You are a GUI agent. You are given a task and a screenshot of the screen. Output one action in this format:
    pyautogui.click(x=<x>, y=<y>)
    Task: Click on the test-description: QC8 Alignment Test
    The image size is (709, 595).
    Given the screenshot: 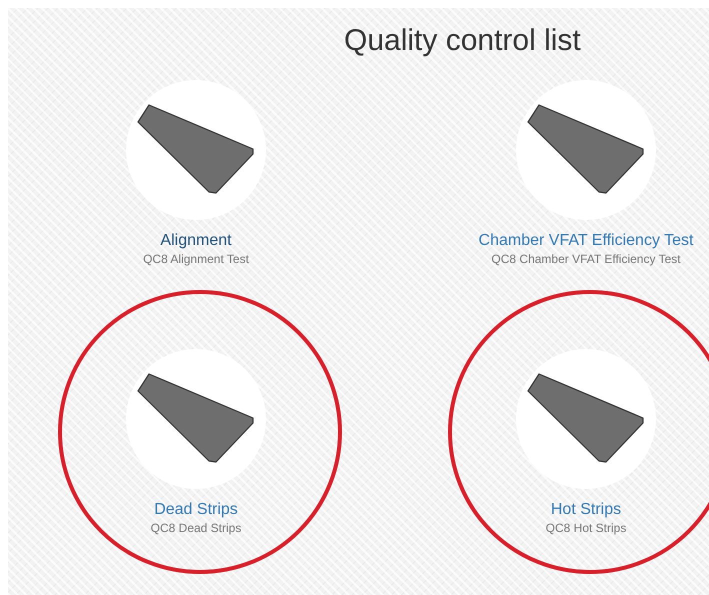 What is the action you would take?
    pyautogui.click(x=196, y=259)
    